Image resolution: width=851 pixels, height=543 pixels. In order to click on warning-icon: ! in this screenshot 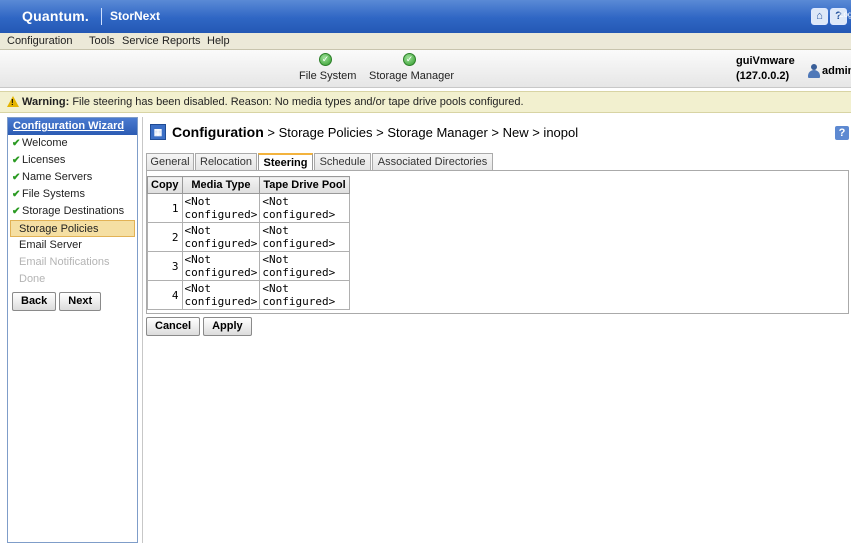, I will do `click(13, 101)`.